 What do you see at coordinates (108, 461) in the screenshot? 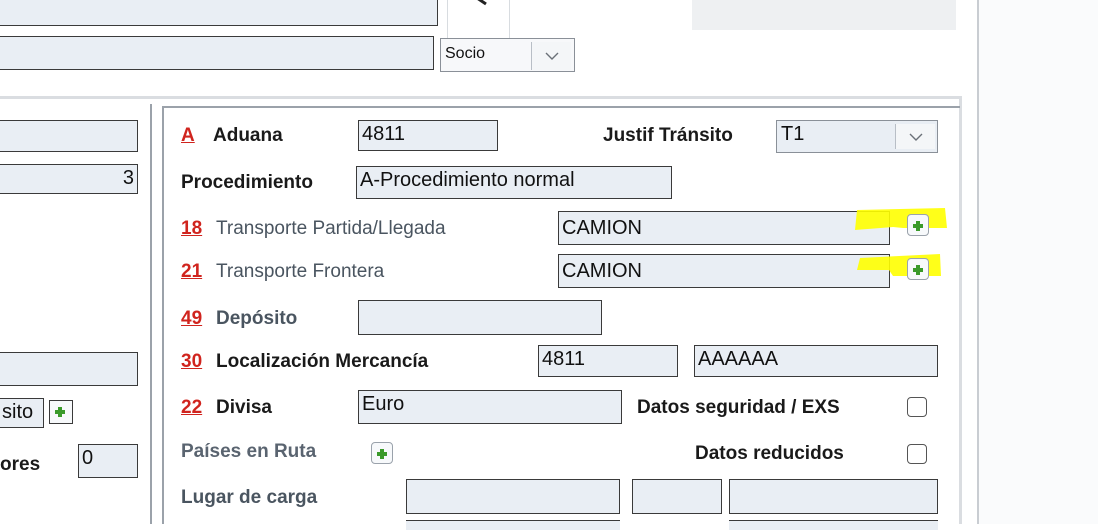
I see `left-errores-field: 0` at bounding box center [108, 461].